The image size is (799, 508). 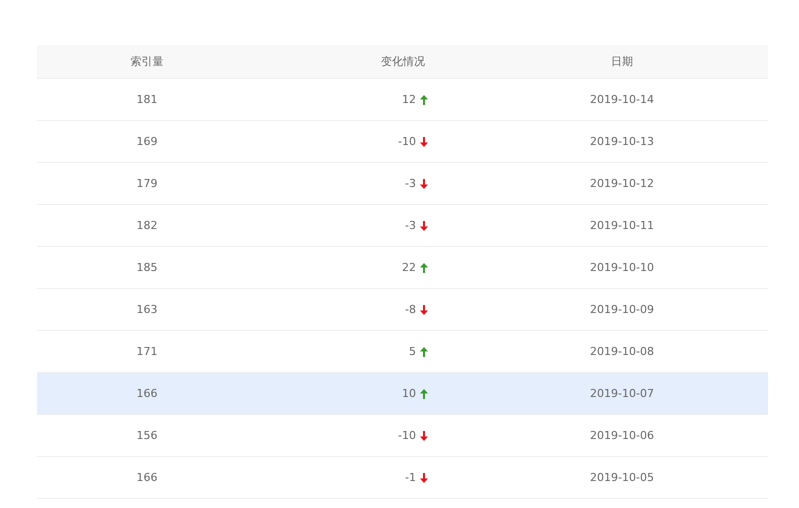 What do you see at coordinates (622, 477) in the screenshot?
I see `table-cell-text: 2019-10-05` at bounding box center [622, 477].